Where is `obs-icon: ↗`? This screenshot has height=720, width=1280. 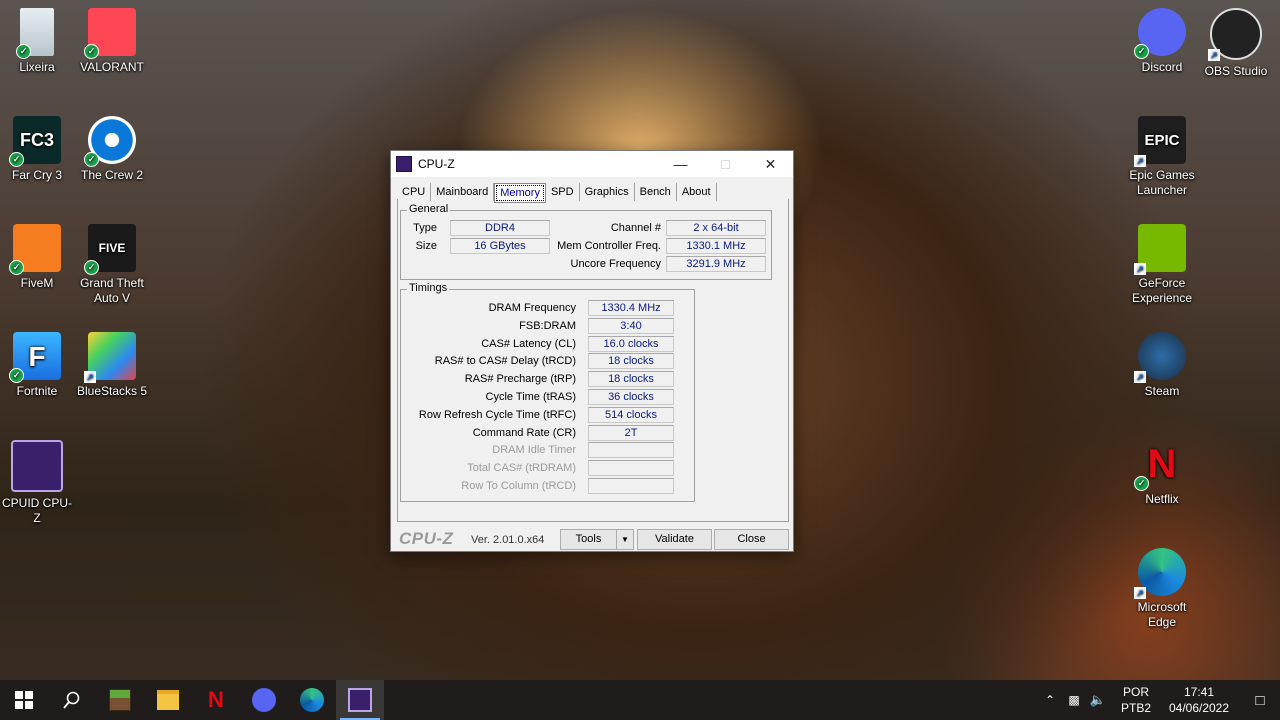 obs-icon: ↗ is located at coordinates (1235, 34).